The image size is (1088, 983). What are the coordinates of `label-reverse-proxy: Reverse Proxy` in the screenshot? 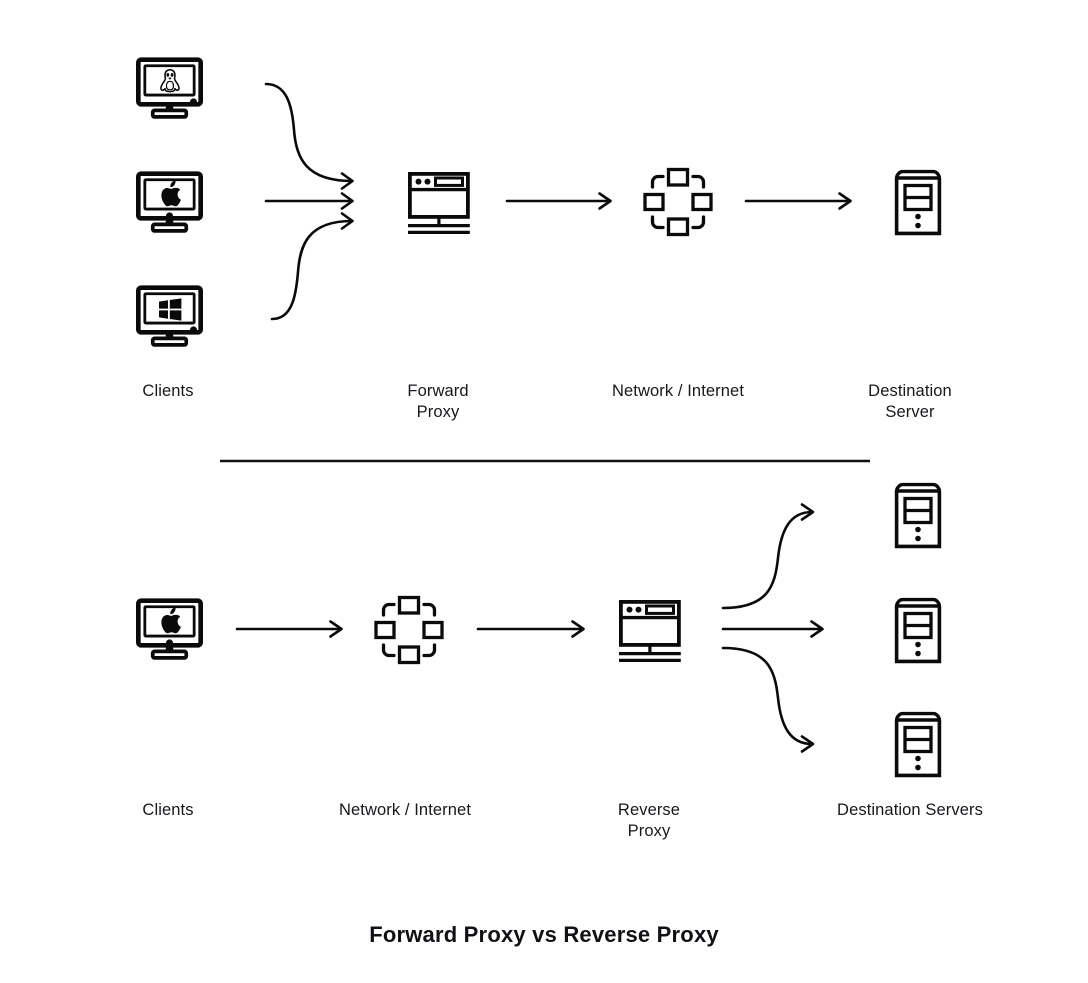 It's located at (649, 820).